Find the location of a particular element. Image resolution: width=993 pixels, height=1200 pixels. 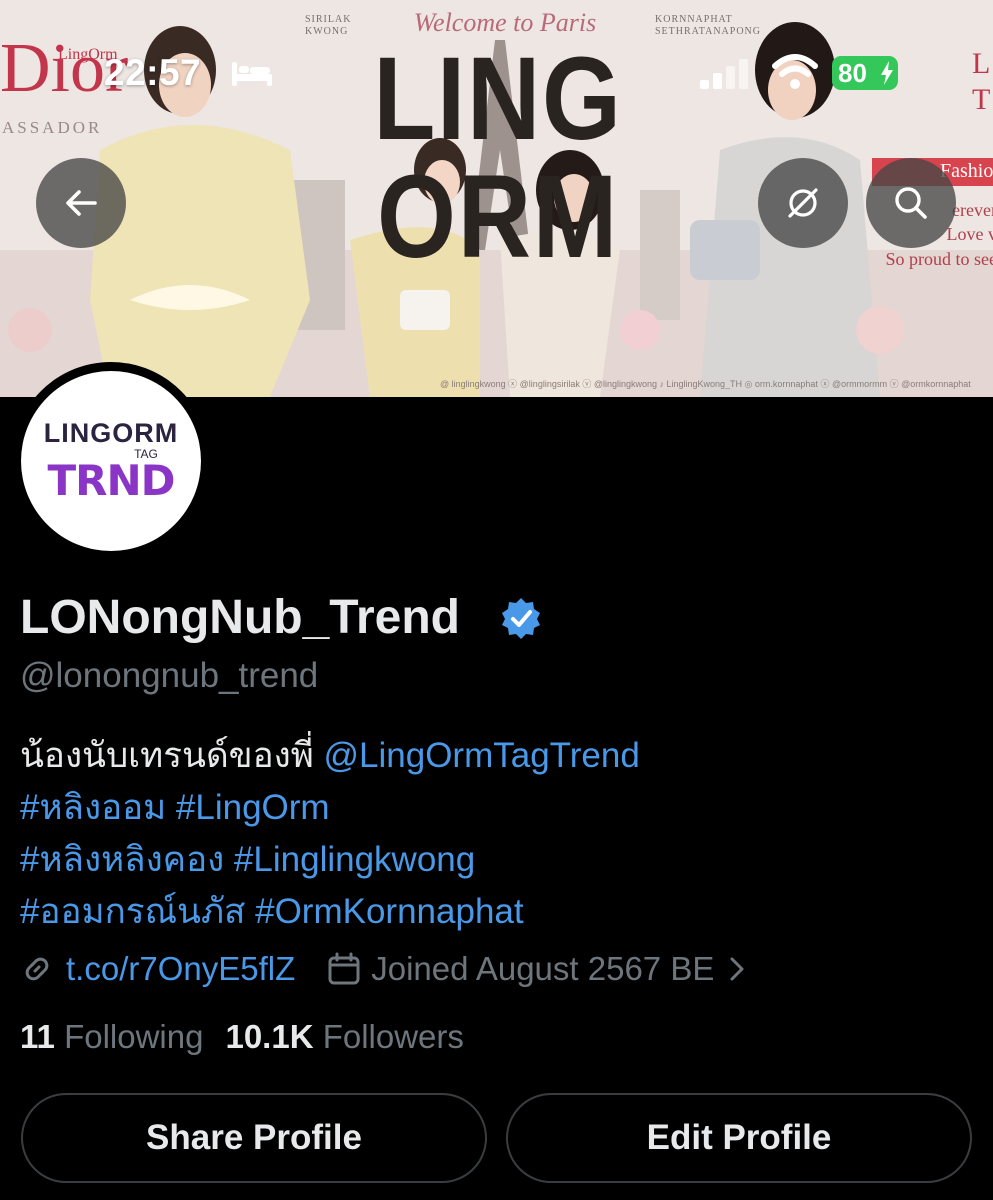

followers-label: Followers is located at coordinates (393, 1036).